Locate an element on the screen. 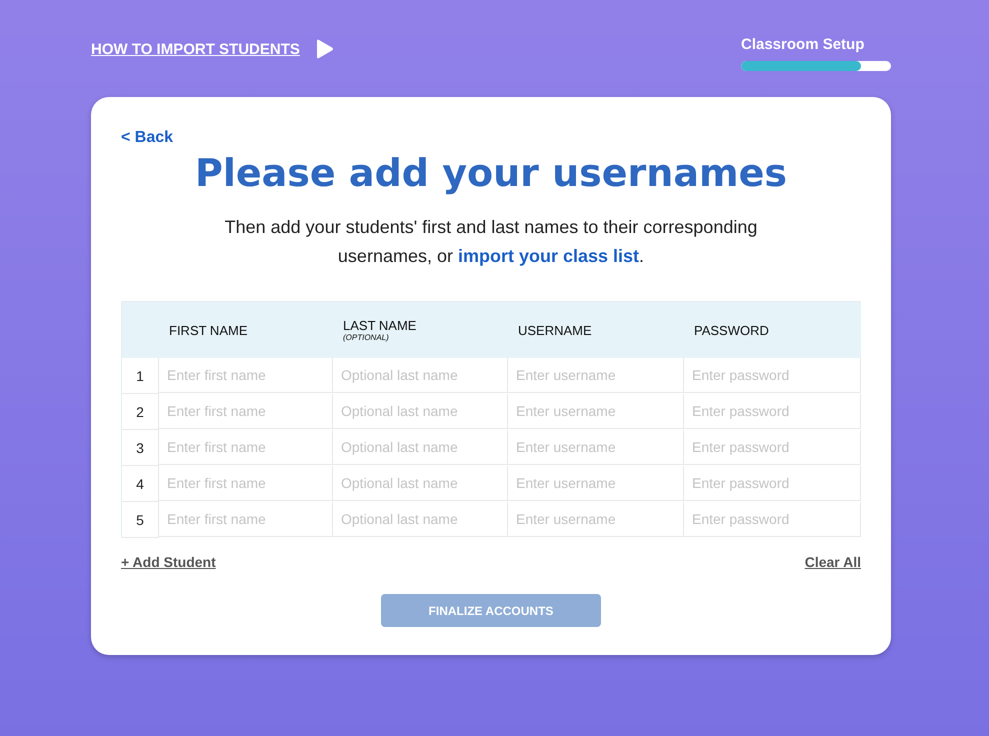 This screenshot has height=736, width=989. guide-link: HOW TO IMPORT STUDENTS is located at coordinates (212, 49).